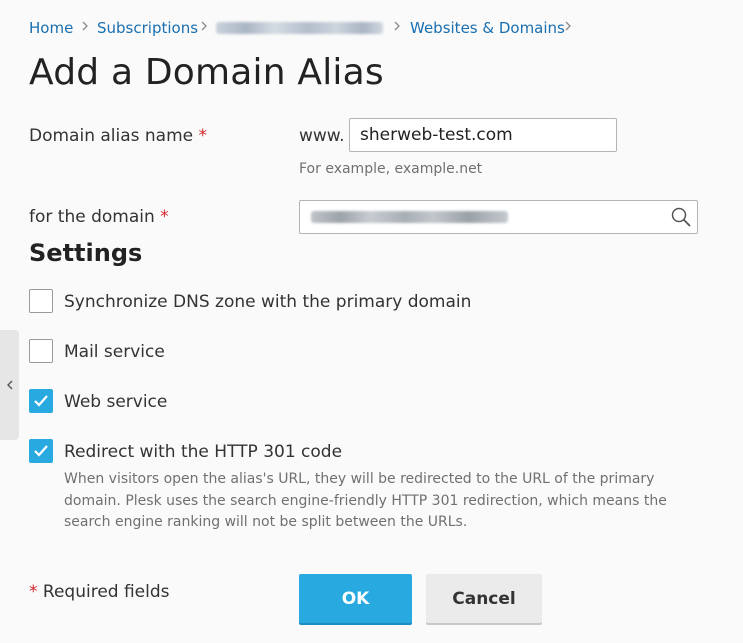  I want to click on www-prefix: www., so click(322, 136).